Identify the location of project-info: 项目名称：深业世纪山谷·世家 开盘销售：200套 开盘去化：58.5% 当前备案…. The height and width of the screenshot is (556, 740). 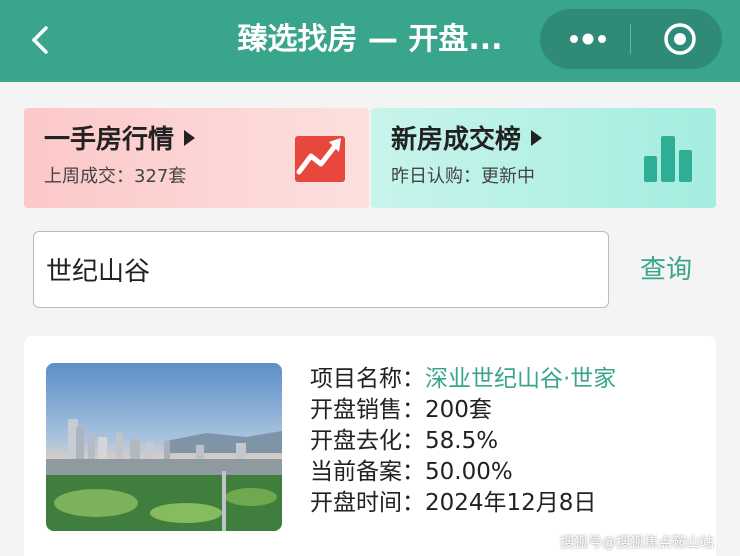
(463, 441).